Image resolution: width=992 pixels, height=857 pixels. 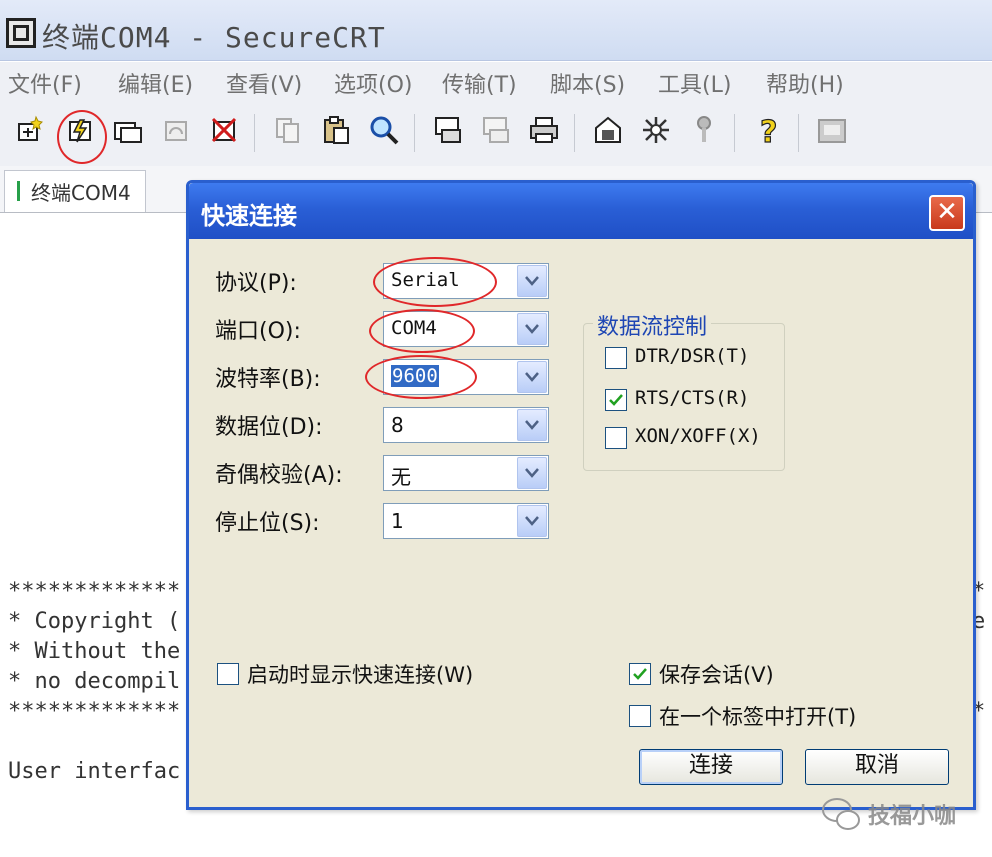 What do you see at coordinates (698, 436) in the screenshot?
I see `xon-xoff-label: XON/XOFF(X)` at bounding box center [698, 436].